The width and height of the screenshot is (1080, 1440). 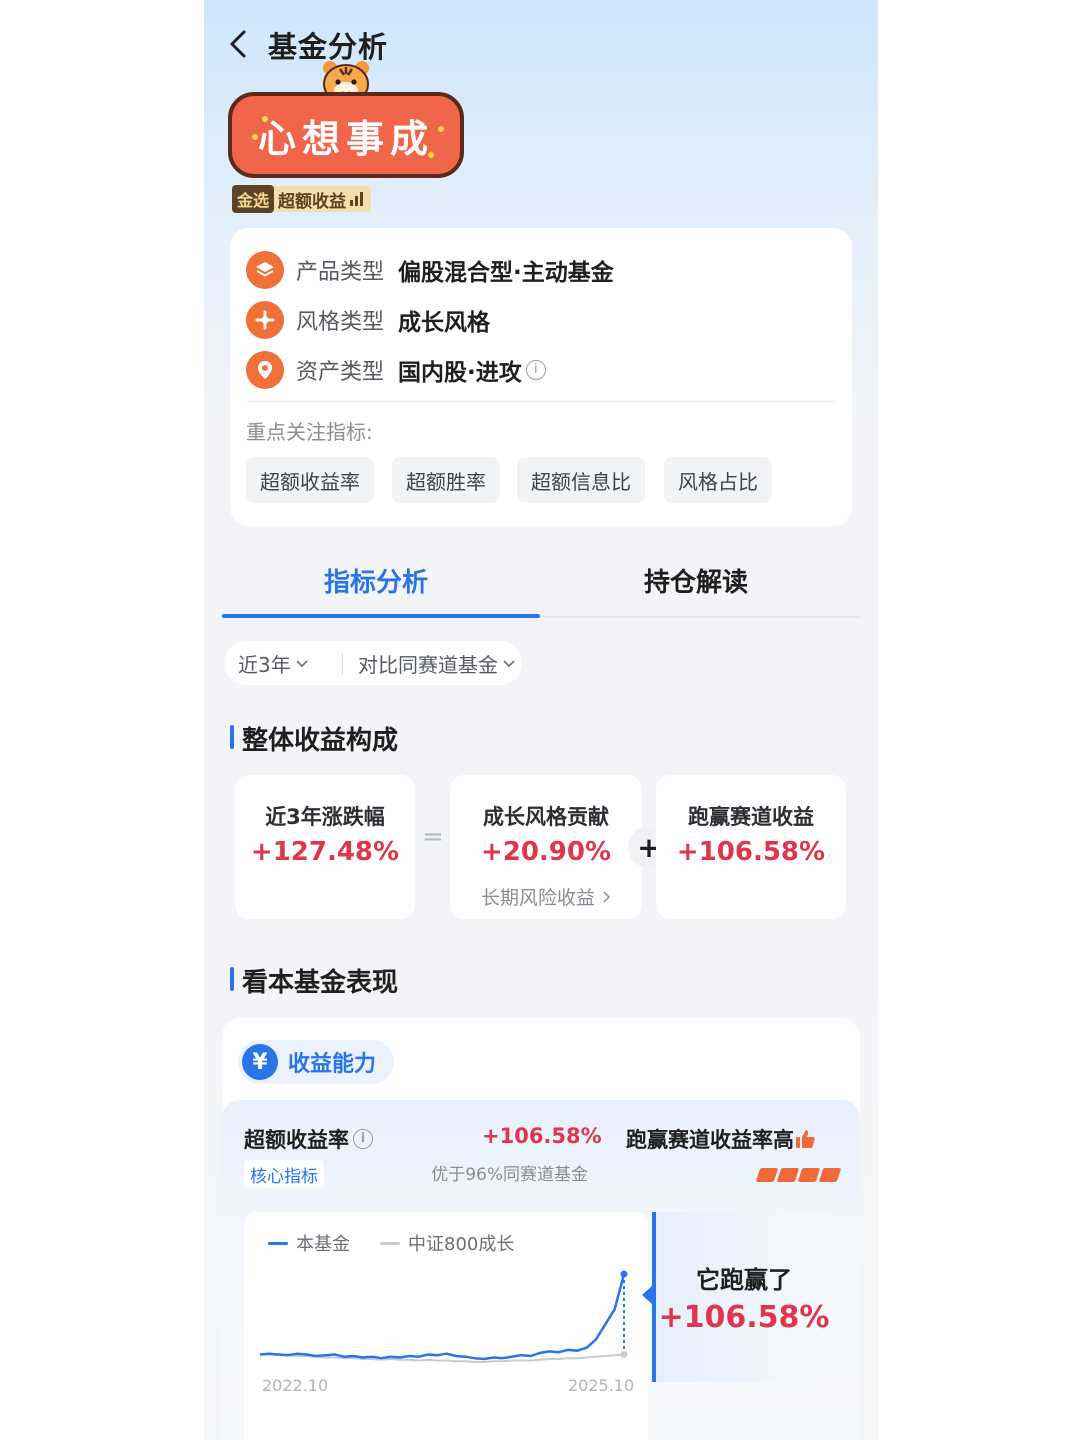 What do you see at coordinates (444, 323) in the screenshot?
I see `info-value: 成长风格` at bounding box center [444, 323].